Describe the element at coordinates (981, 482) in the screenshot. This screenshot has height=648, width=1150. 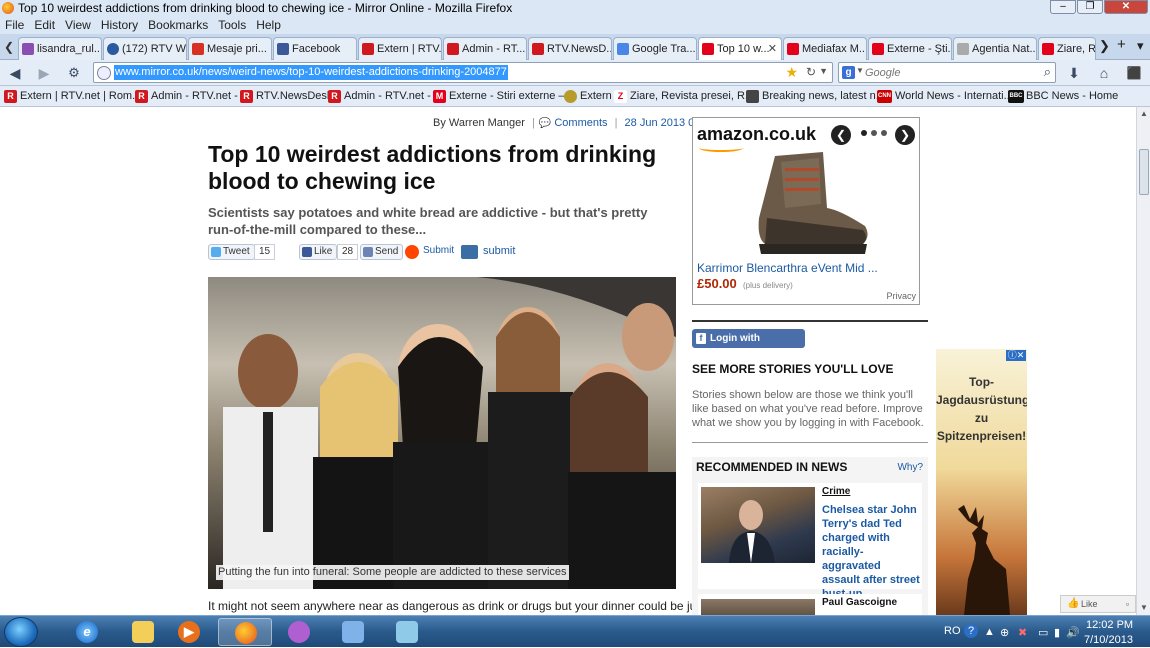
I see `side-ad-banner: ⓘ✕ Top-Jagdausrüstung zu Spitzenpreisen!` at that location.